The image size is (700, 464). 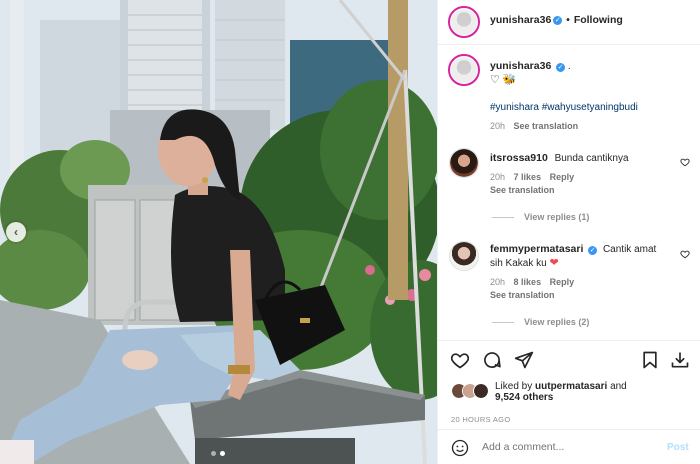 I want to click on comment-input, so click(x=567, y=447).